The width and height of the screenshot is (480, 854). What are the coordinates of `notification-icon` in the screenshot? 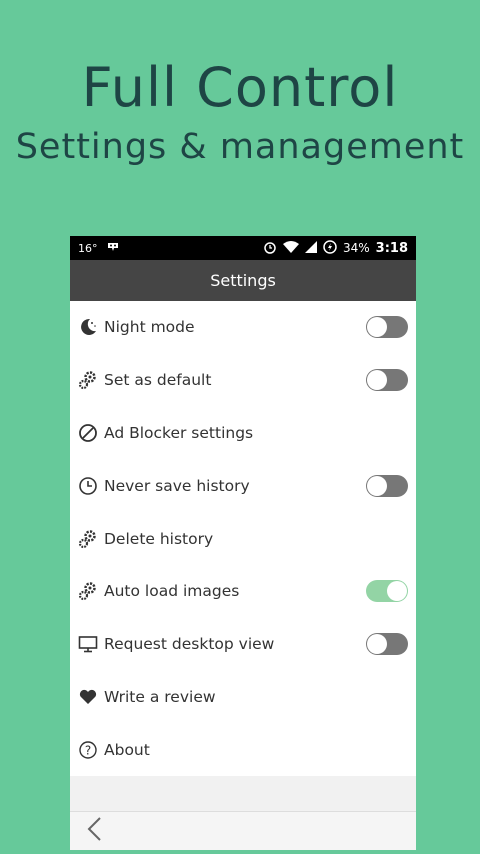 It's located at (113, 248).